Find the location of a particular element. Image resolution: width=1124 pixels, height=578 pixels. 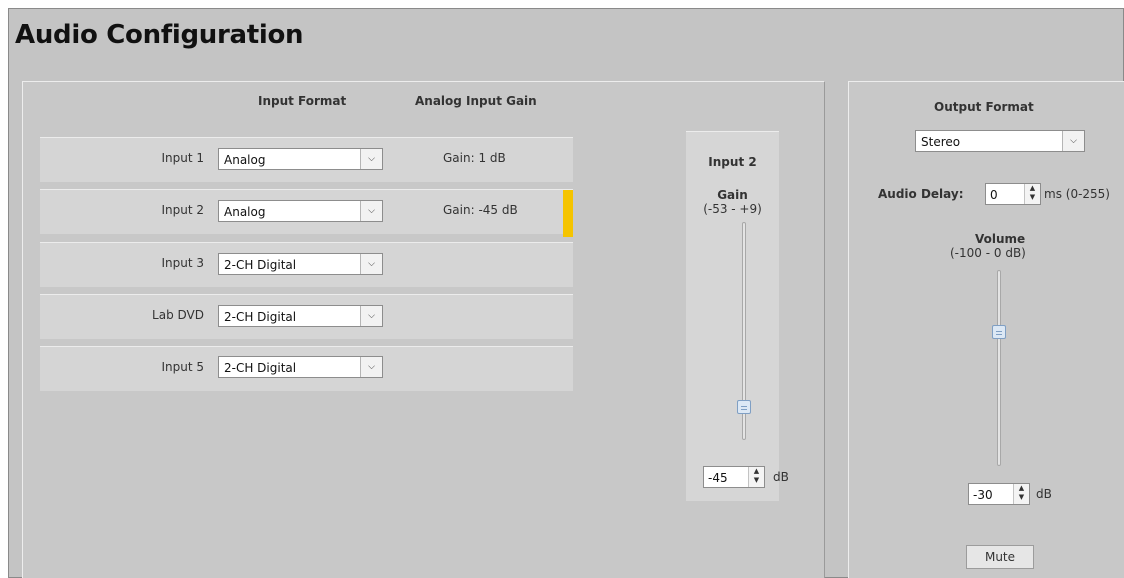

input-format-select-4: 2-CH Digital ⌵ is located at coordinates (300, 316).